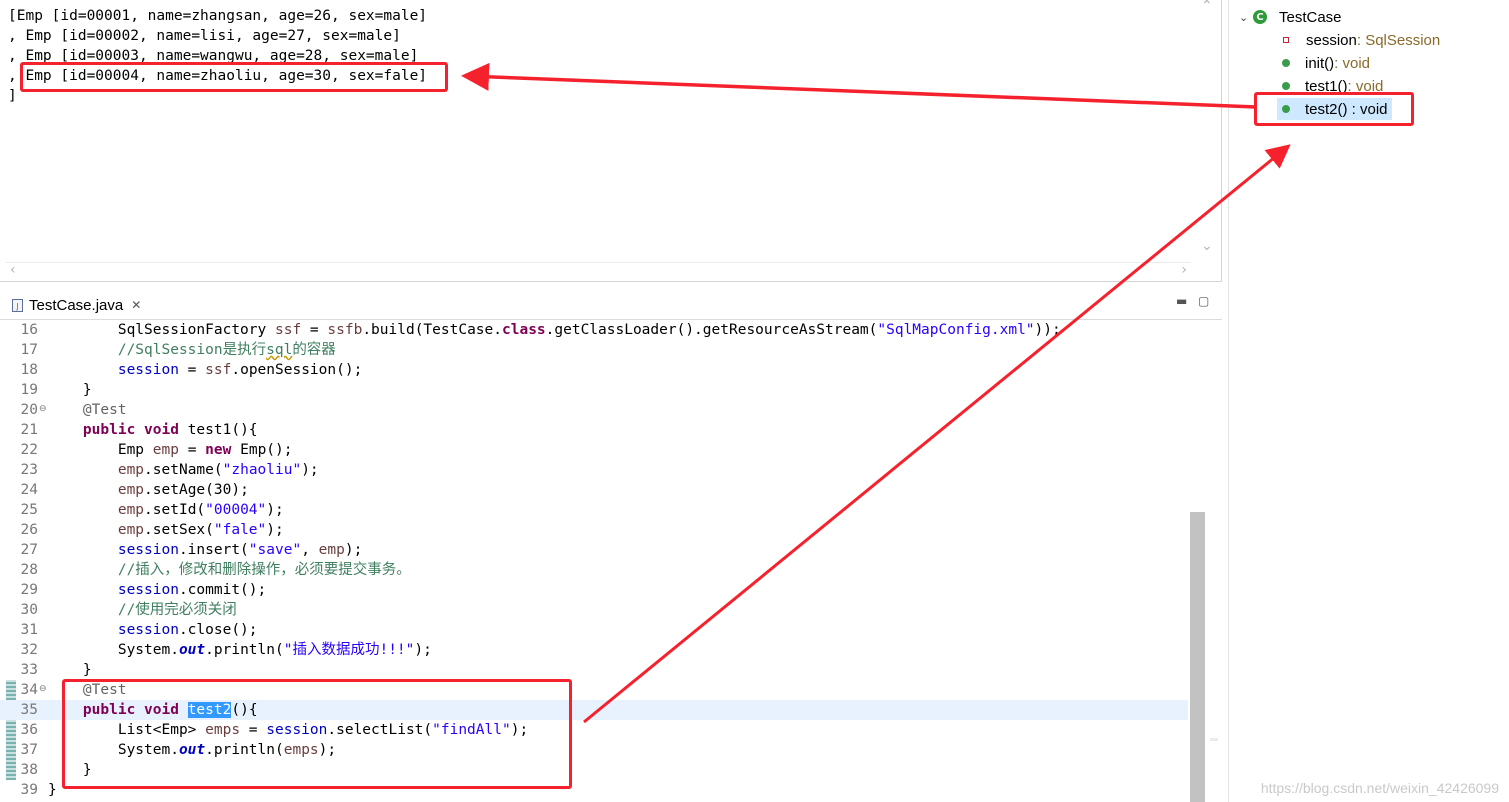 This screenshot has height=802, width=1509. I want to click on code-token: .build(TestCase., so click(432, 330).